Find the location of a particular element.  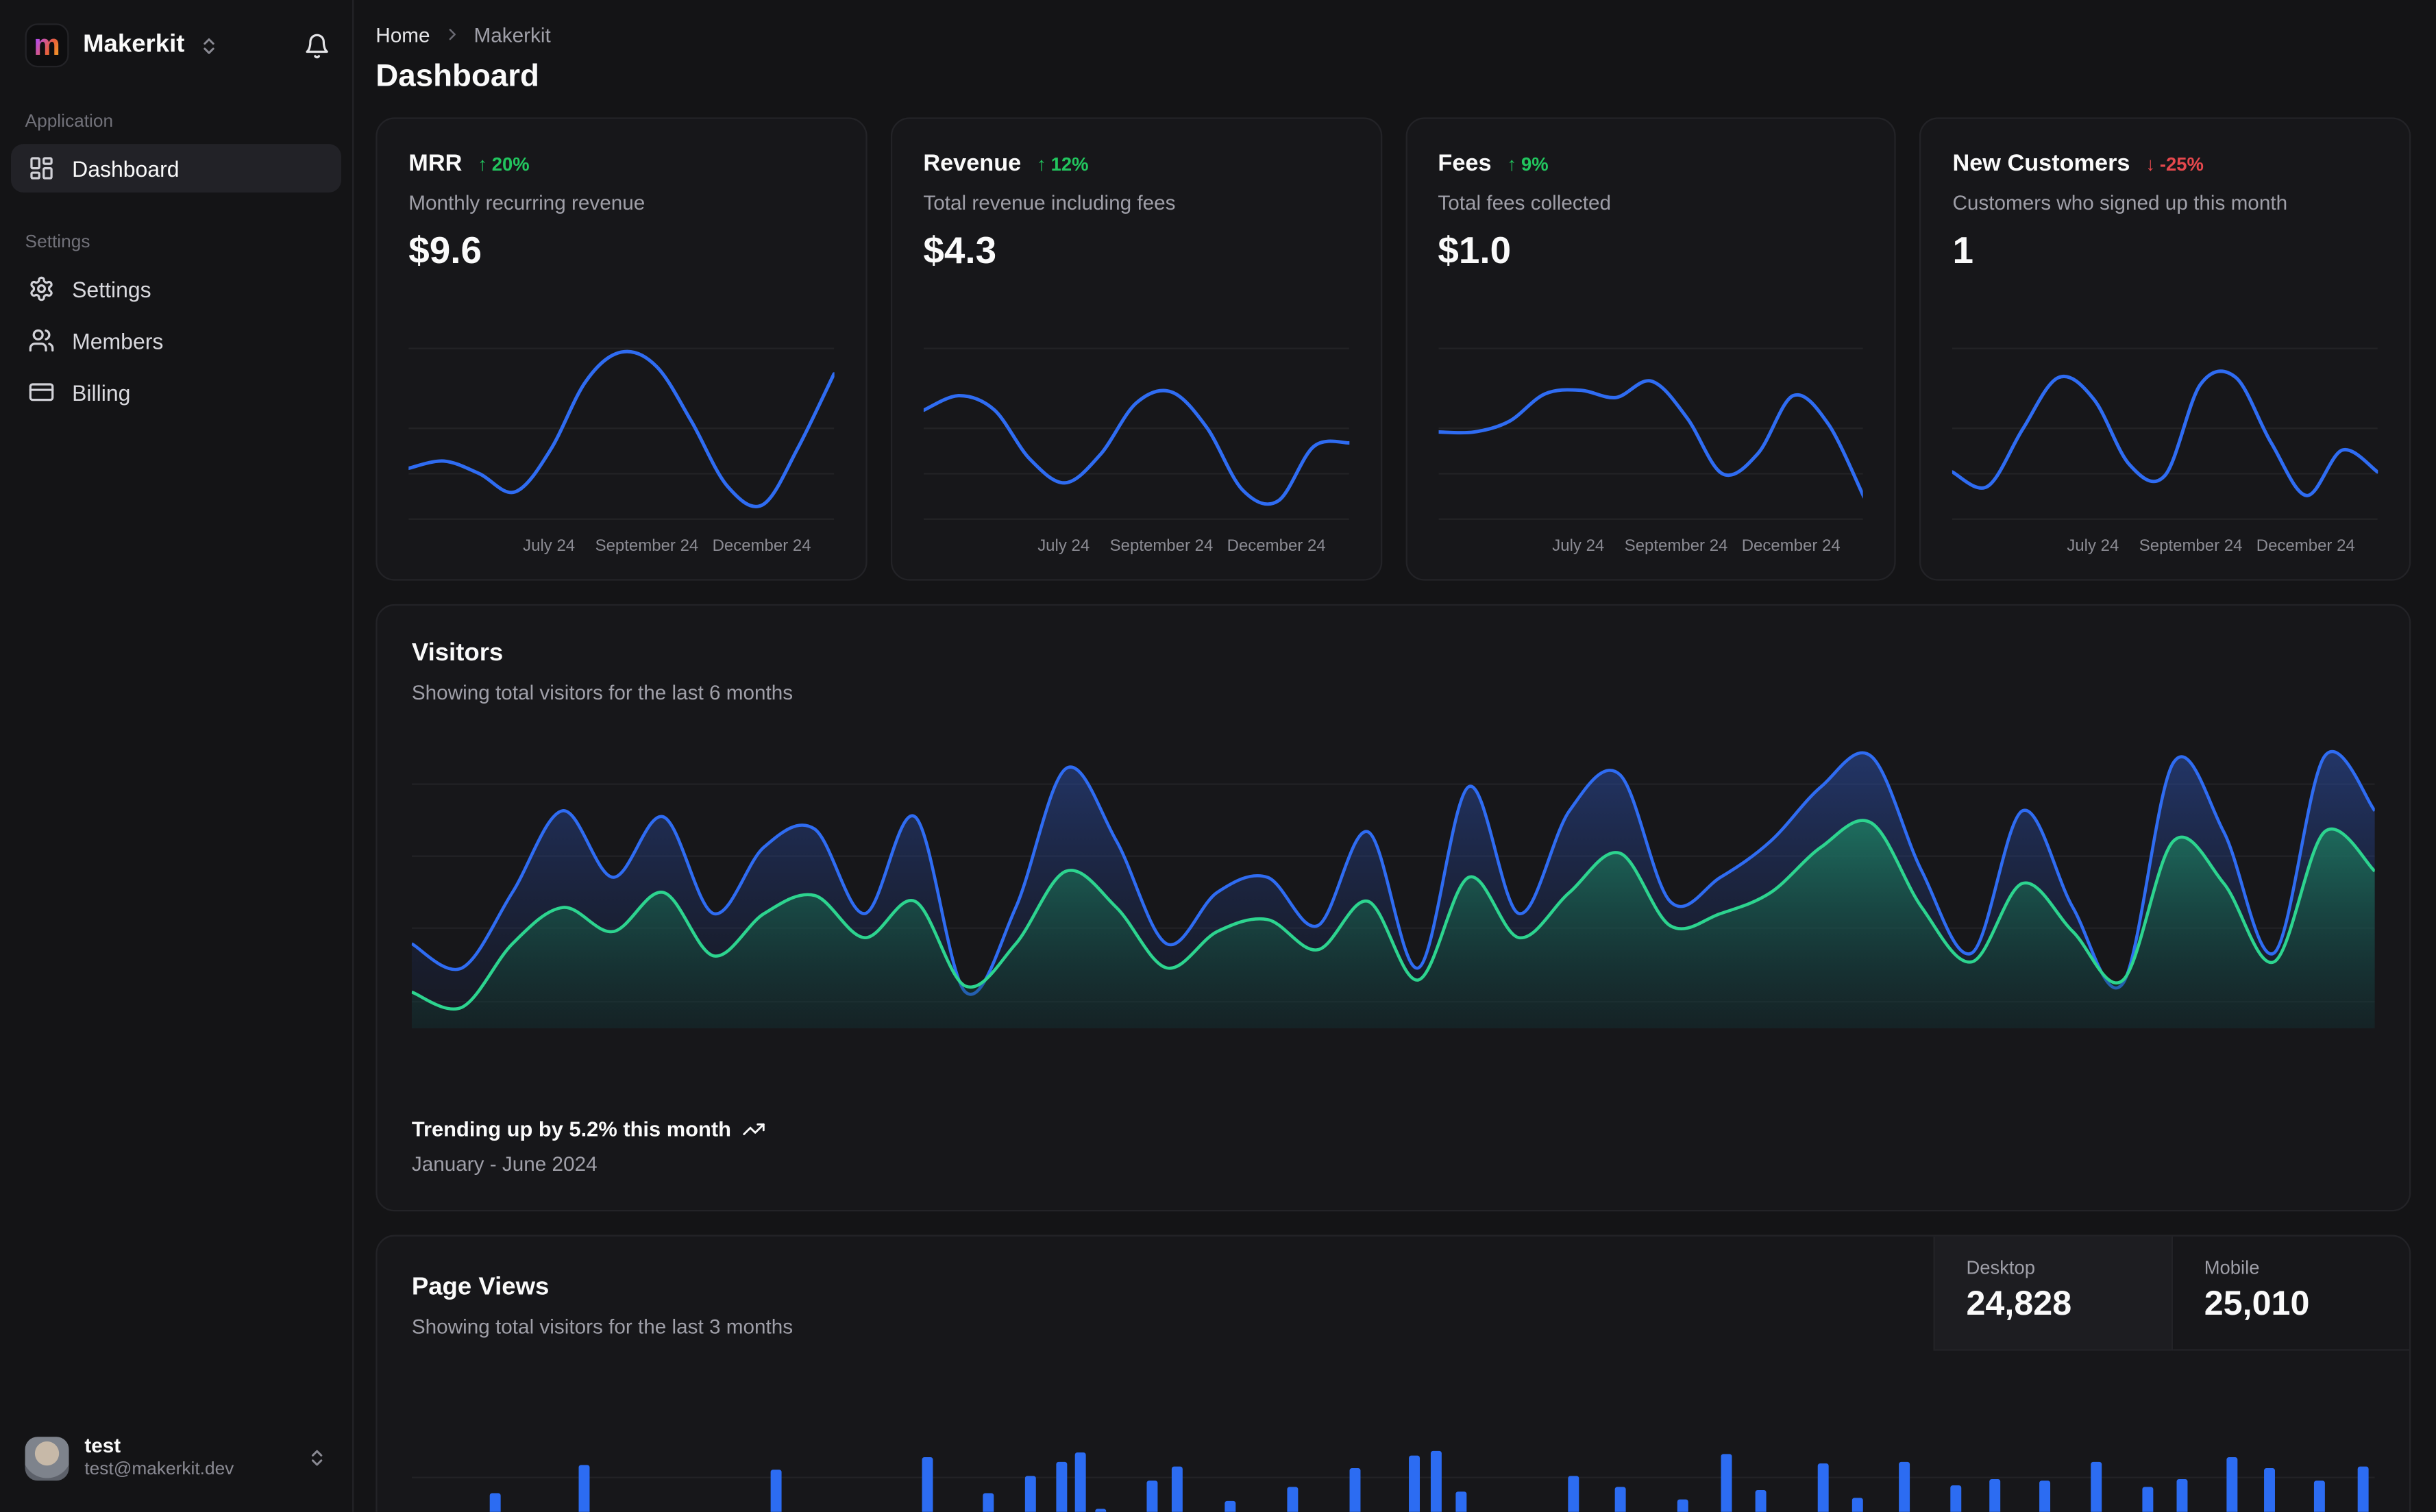

stat-title: Fees is located at coordinates (1465, 164).